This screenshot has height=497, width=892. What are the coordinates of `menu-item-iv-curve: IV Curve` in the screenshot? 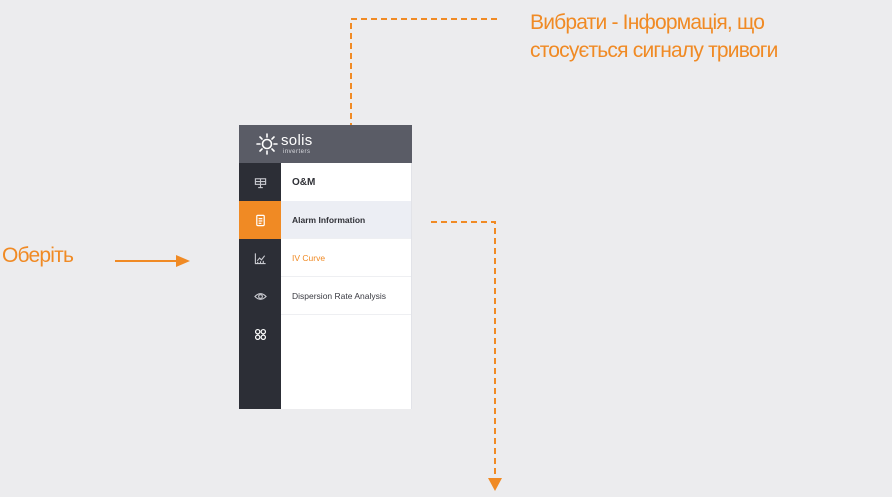 It's located at (346, 258).